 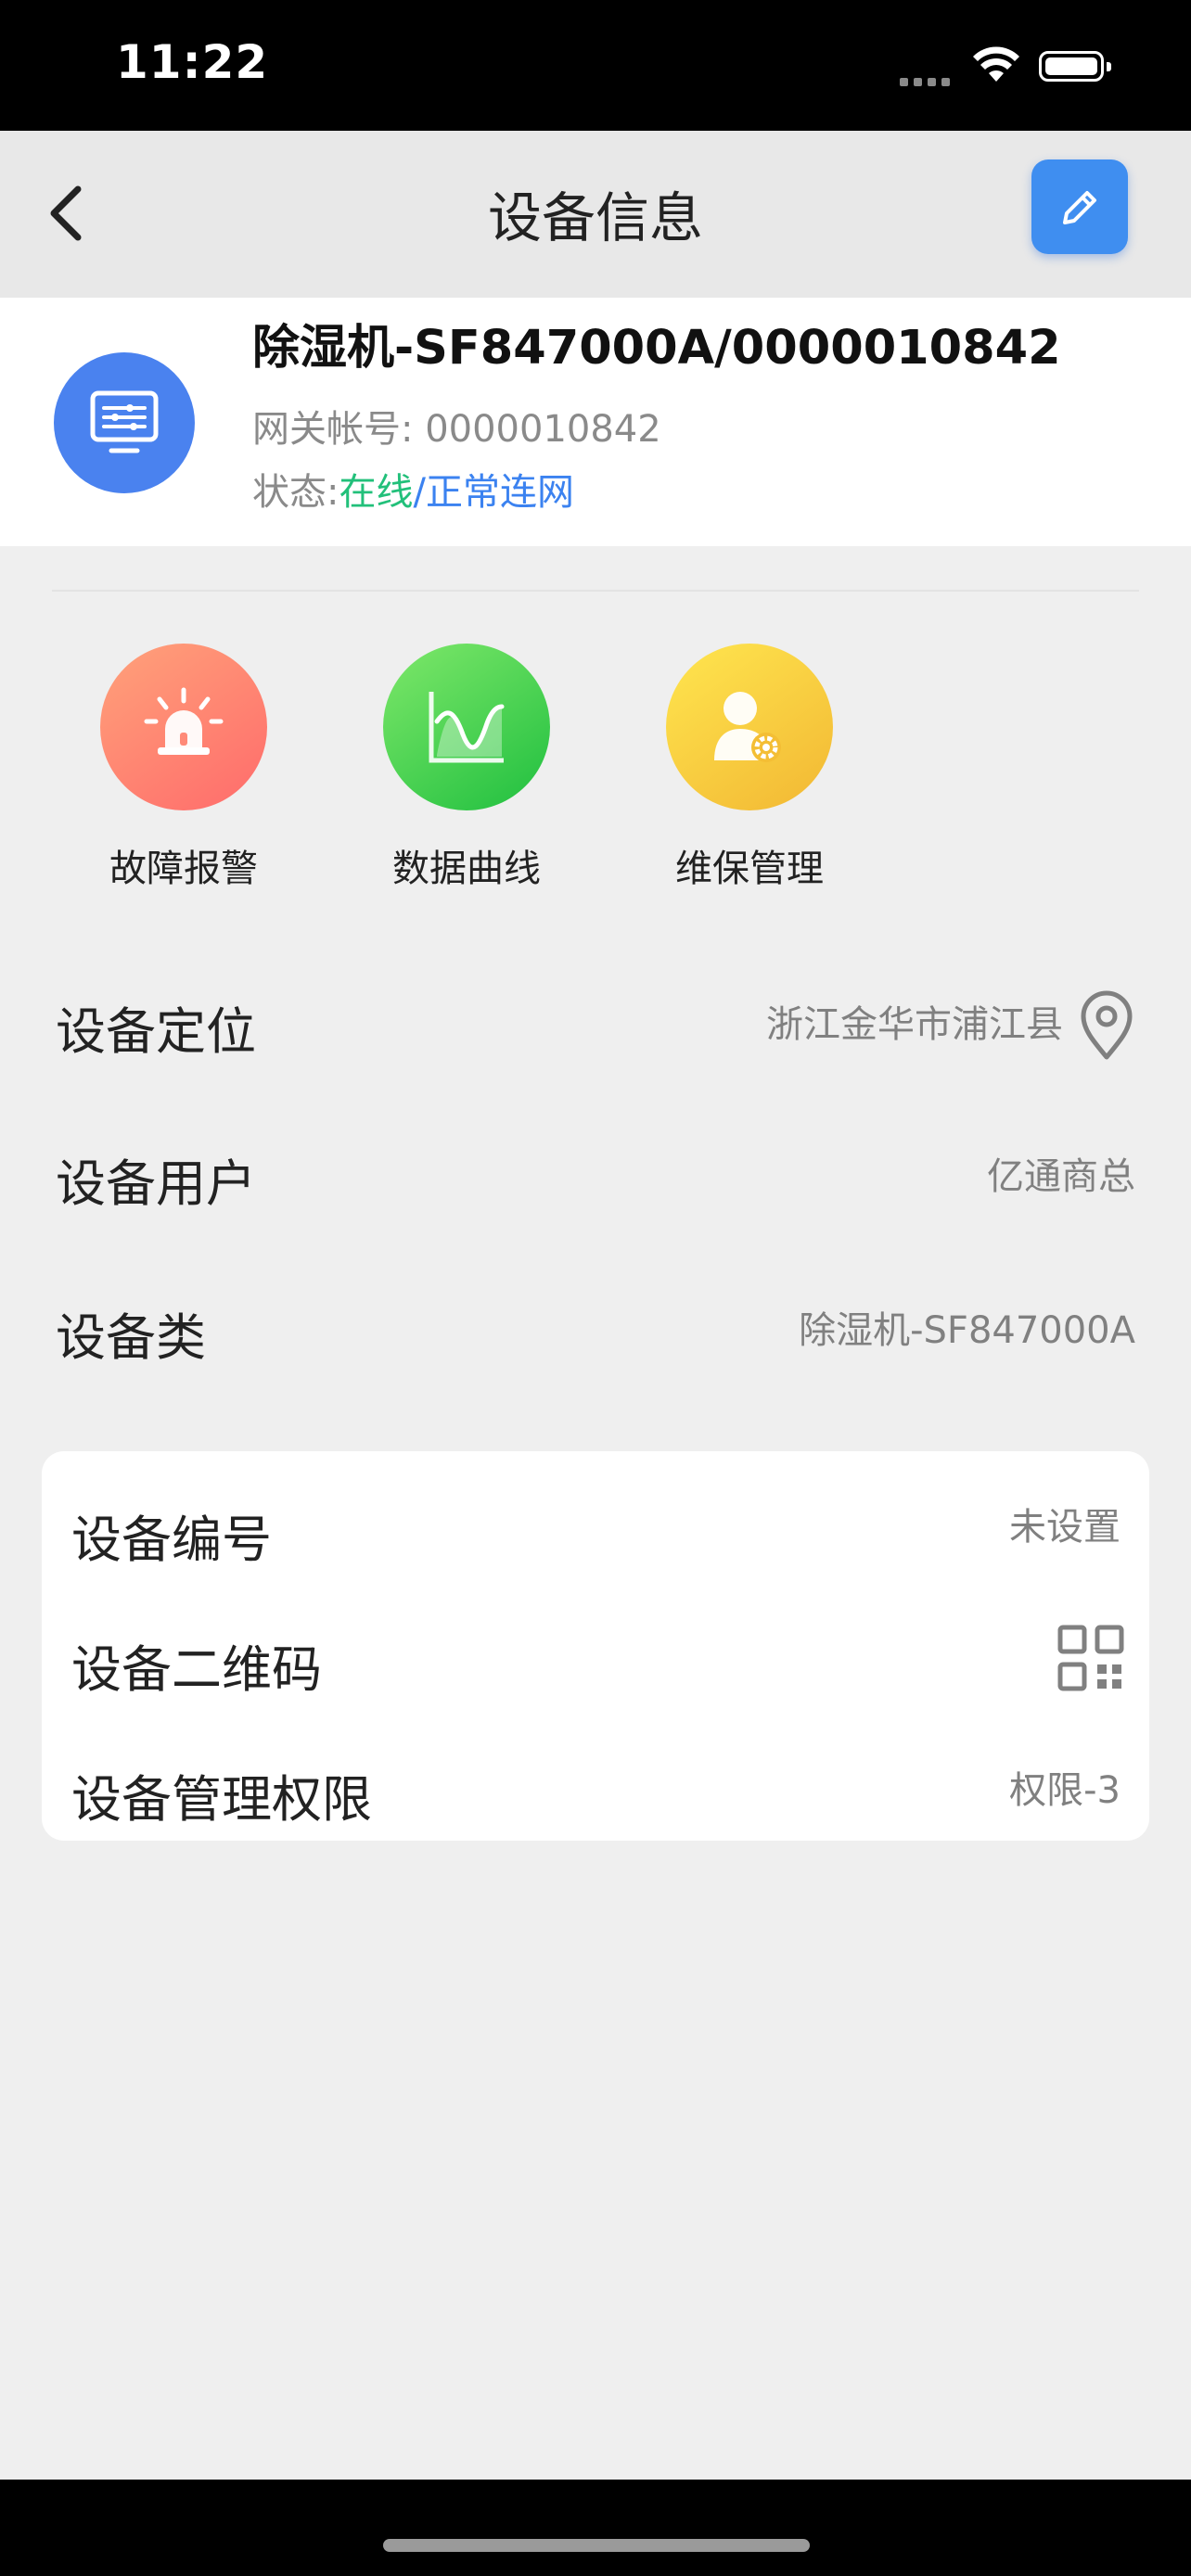 I want to click on monitor-settings-icon, so click(x=124, y=421).